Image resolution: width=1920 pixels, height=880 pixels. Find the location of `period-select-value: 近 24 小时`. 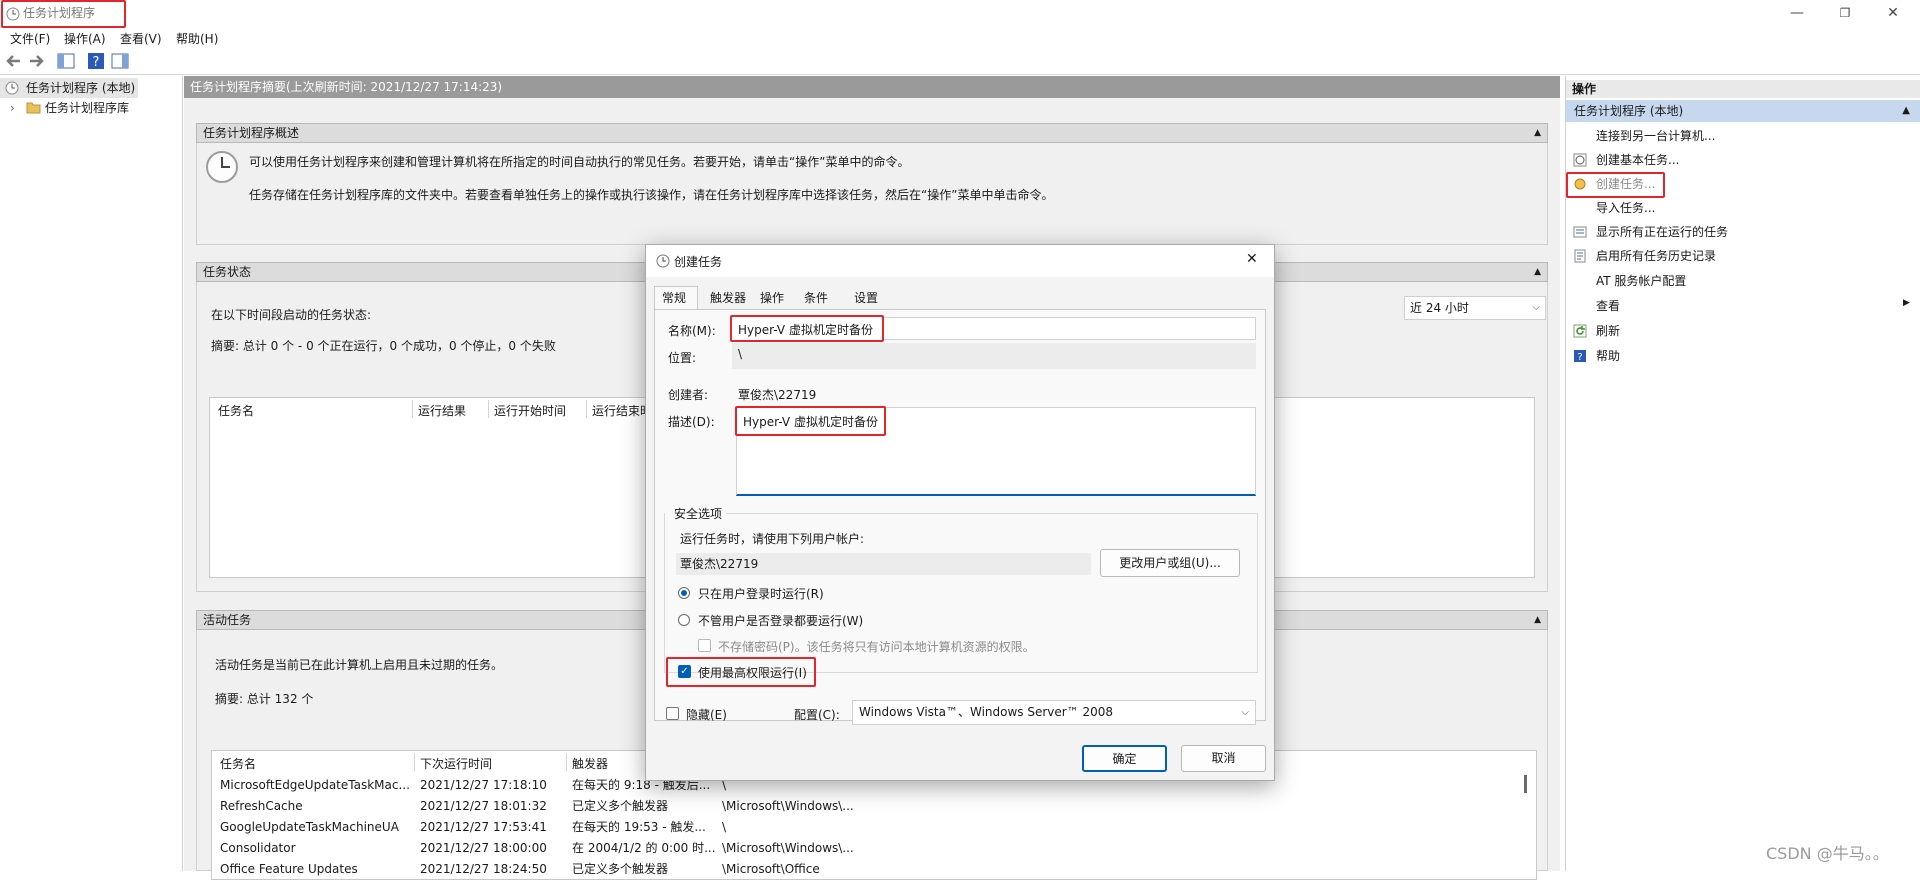

period-select-value: 近 24 小时 is located at coordinates (1439, 308).